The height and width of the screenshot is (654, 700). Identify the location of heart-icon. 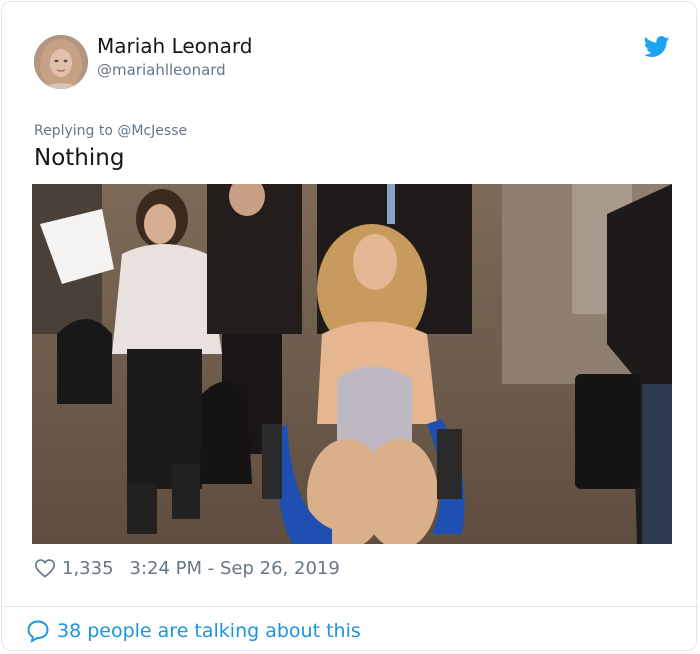
(45, 568).